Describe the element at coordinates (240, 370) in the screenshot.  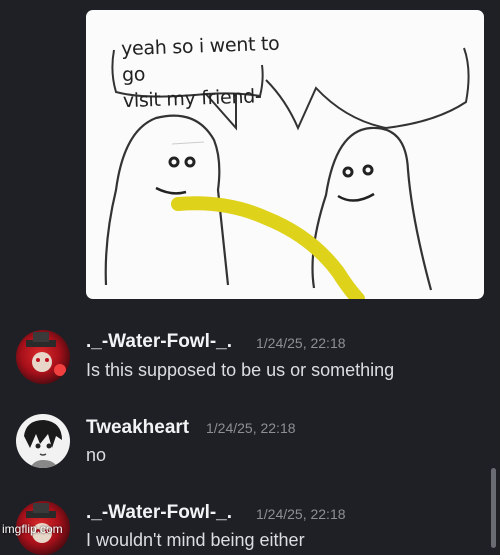
I see `message-text: Is this supposed to be us or something` at that location.